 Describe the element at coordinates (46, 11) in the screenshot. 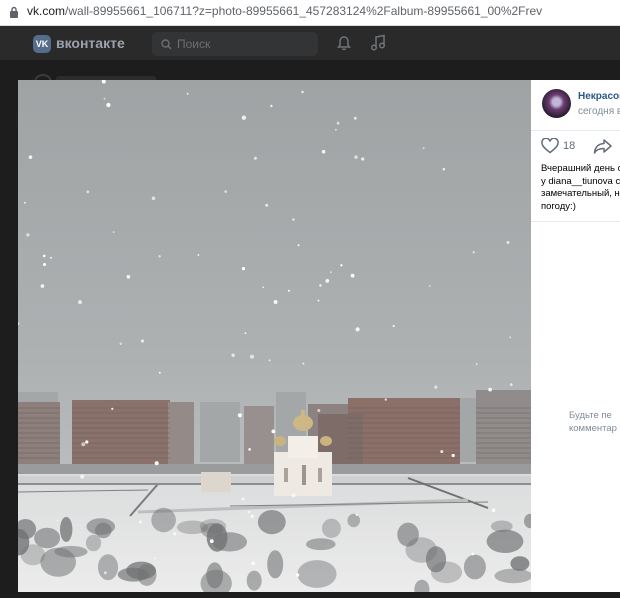

I see `url-host: vk.com` at that location.